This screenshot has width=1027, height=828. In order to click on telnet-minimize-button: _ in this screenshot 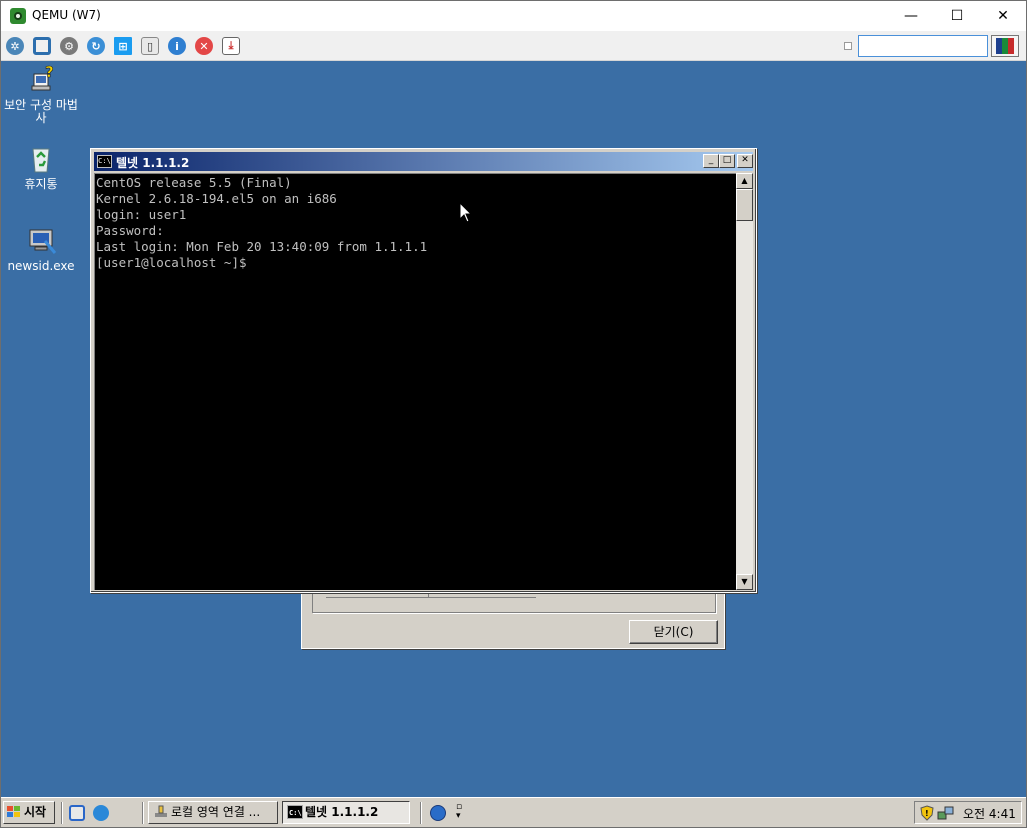, I will do `click(711, 161)`.